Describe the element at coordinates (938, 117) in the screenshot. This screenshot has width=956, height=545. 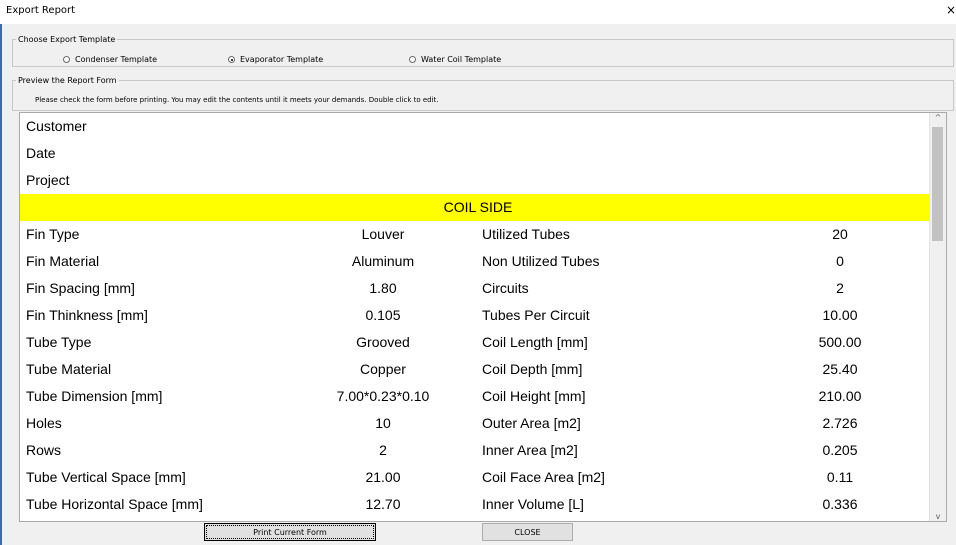
I see `scroll-up-icon: ^` at that location.